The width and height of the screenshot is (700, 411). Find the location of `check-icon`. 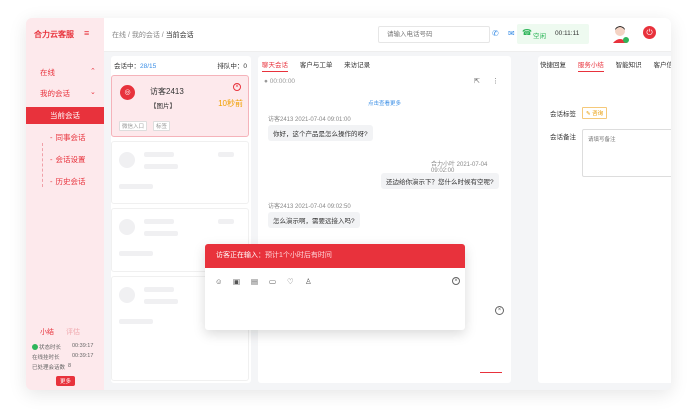

check-icon is located at coordinates (35, 347).